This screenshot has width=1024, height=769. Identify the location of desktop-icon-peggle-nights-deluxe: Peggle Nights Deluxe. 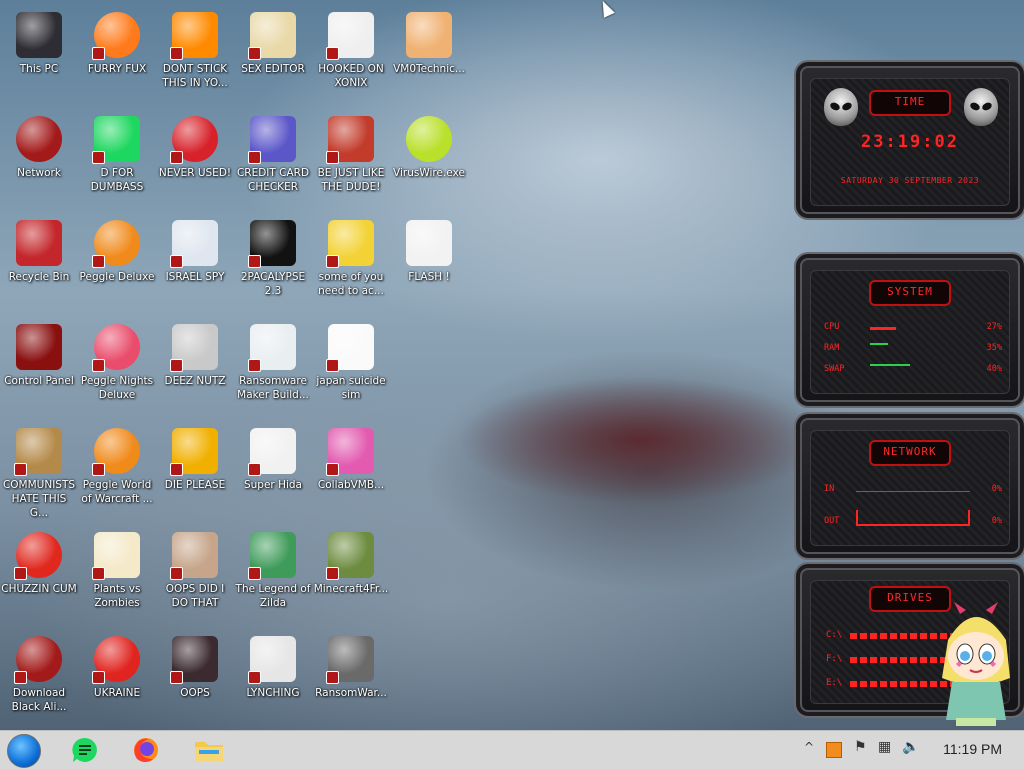
(117, 368).